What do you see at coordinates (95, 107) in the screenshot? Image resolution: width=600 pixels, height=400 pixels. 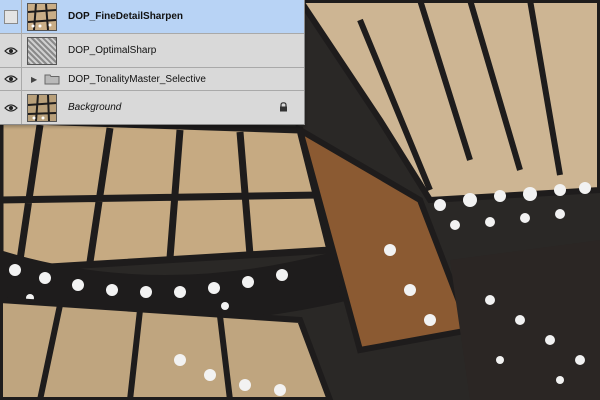 I see `layer-name: Background` at bounding box center [95, 107].